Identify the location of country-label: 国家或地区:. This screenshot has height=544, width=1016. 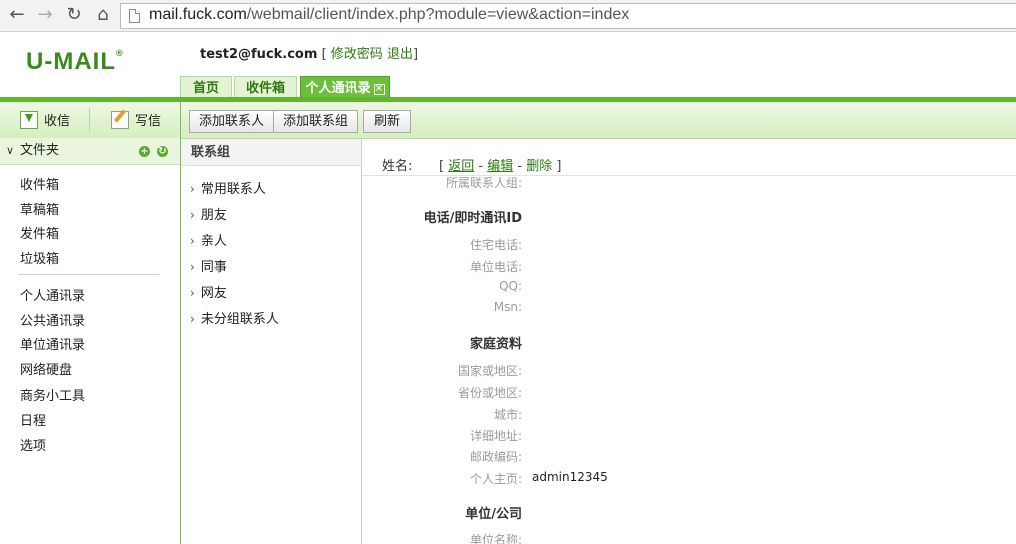
(489, 371).